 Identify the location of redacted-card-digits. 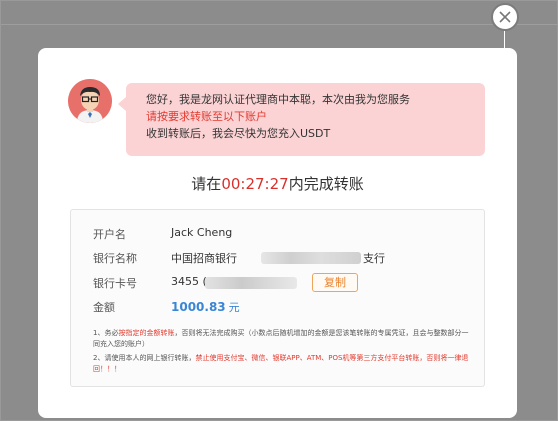
(251, 283).